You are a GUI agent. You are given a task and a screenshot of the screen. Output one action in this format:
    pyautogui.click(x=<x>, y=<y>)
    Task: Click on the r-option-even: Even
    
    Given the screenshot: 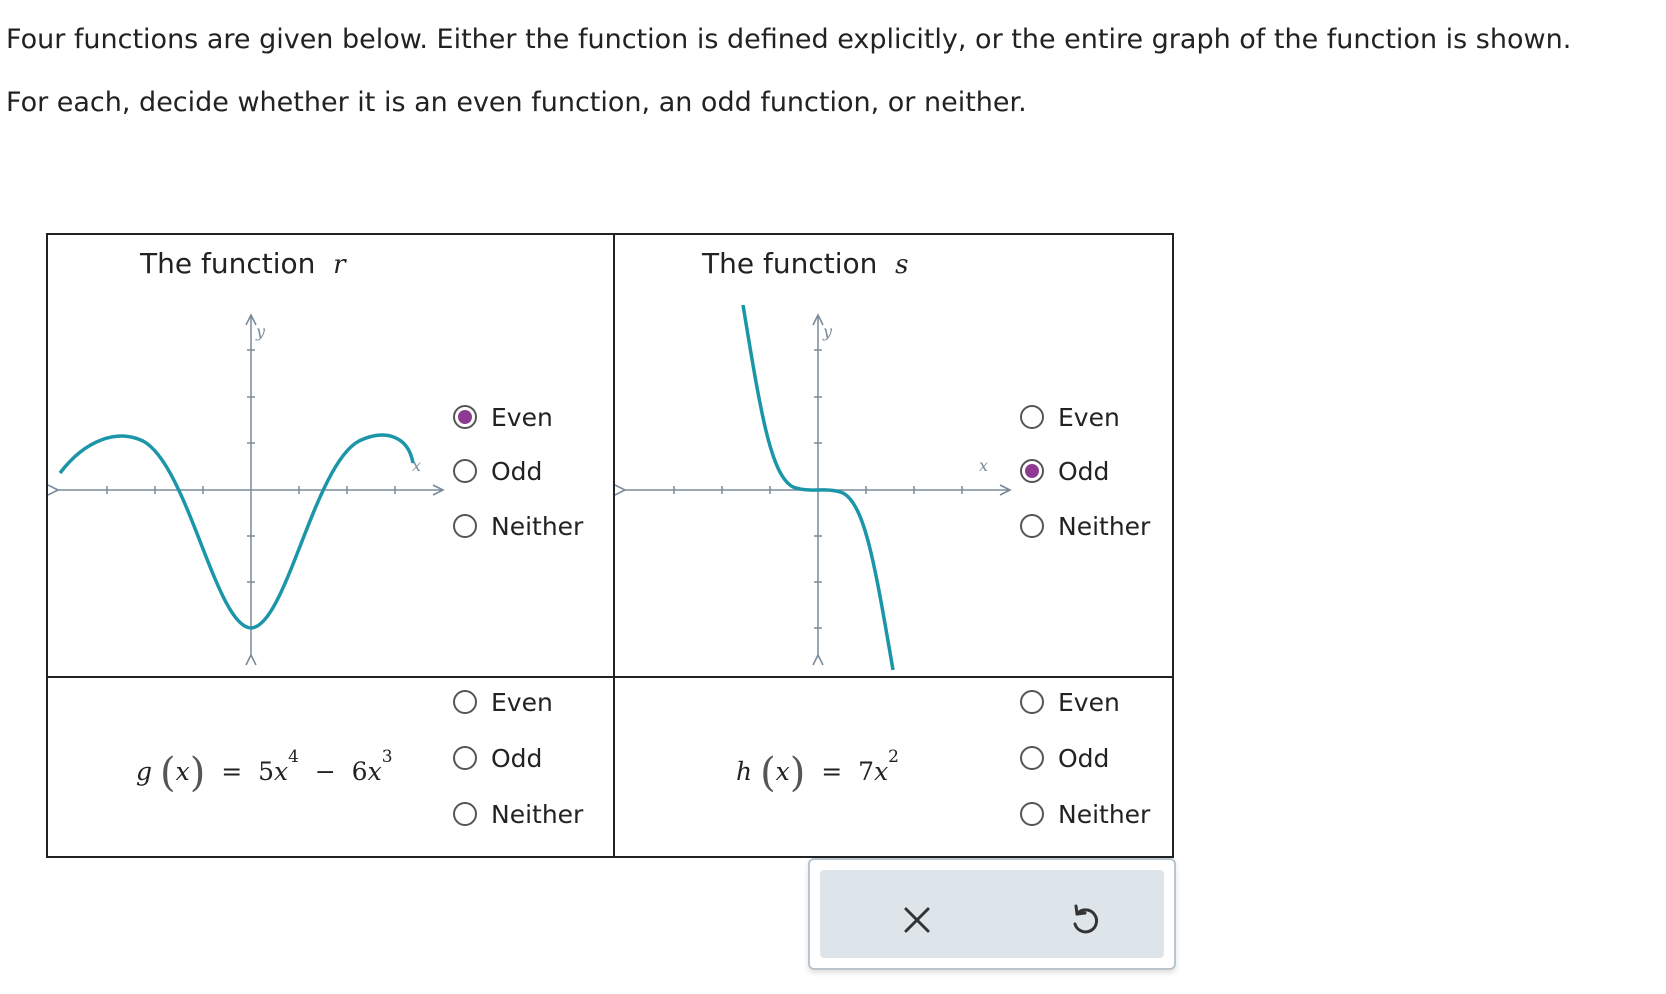 What is the action you would take?
    pyautogui.click(x=503, y=417)
    